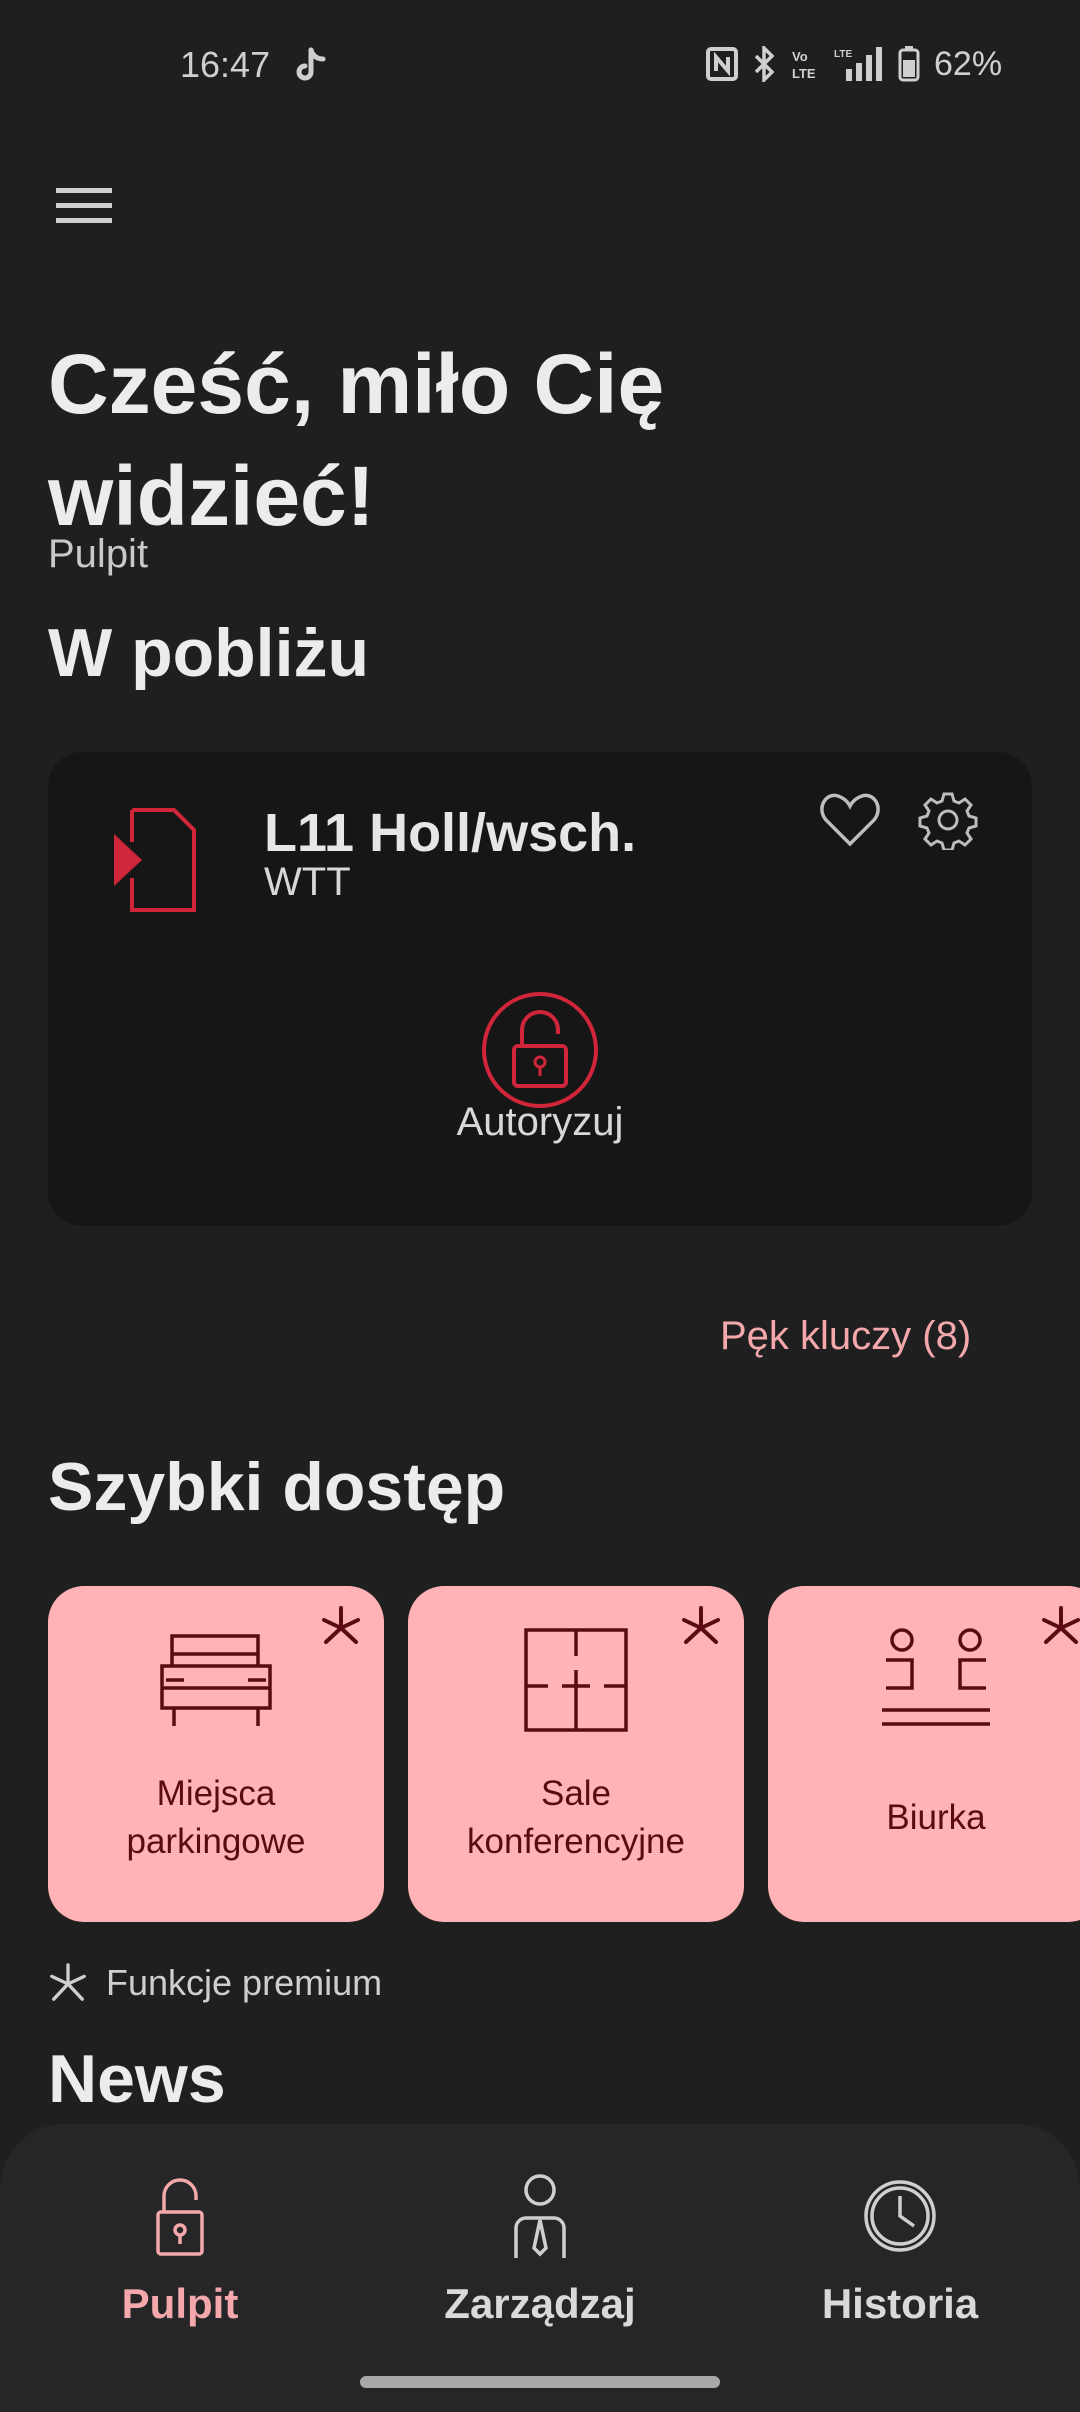 The image size is (1080, 2412). What do you see at coordinates (277, 1487) in the screenshot?
I see `quick-access-title: Szybki dostęp` at bounding box center [277, 1487].